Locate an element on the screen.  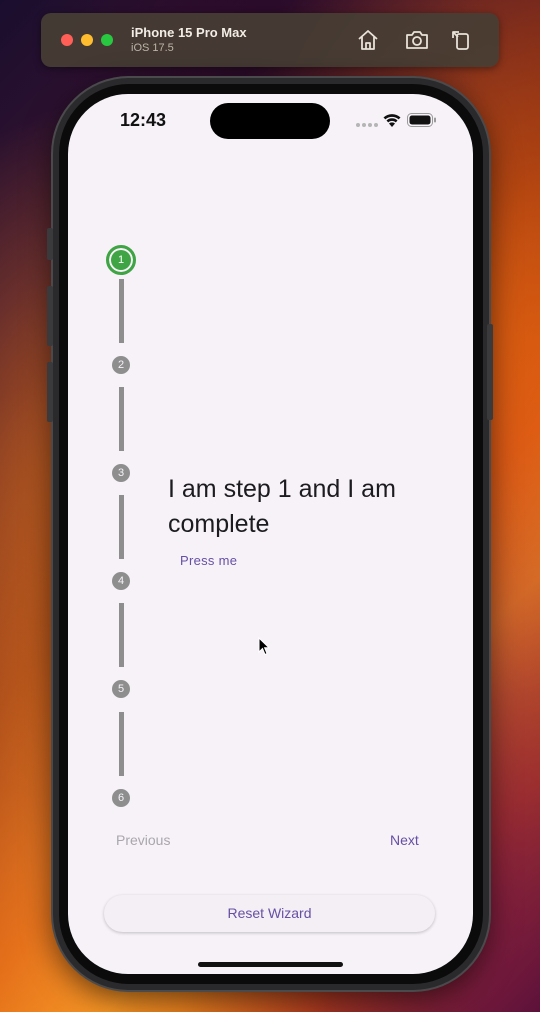
signal-dots-icon is located at coordinates (367, 125).